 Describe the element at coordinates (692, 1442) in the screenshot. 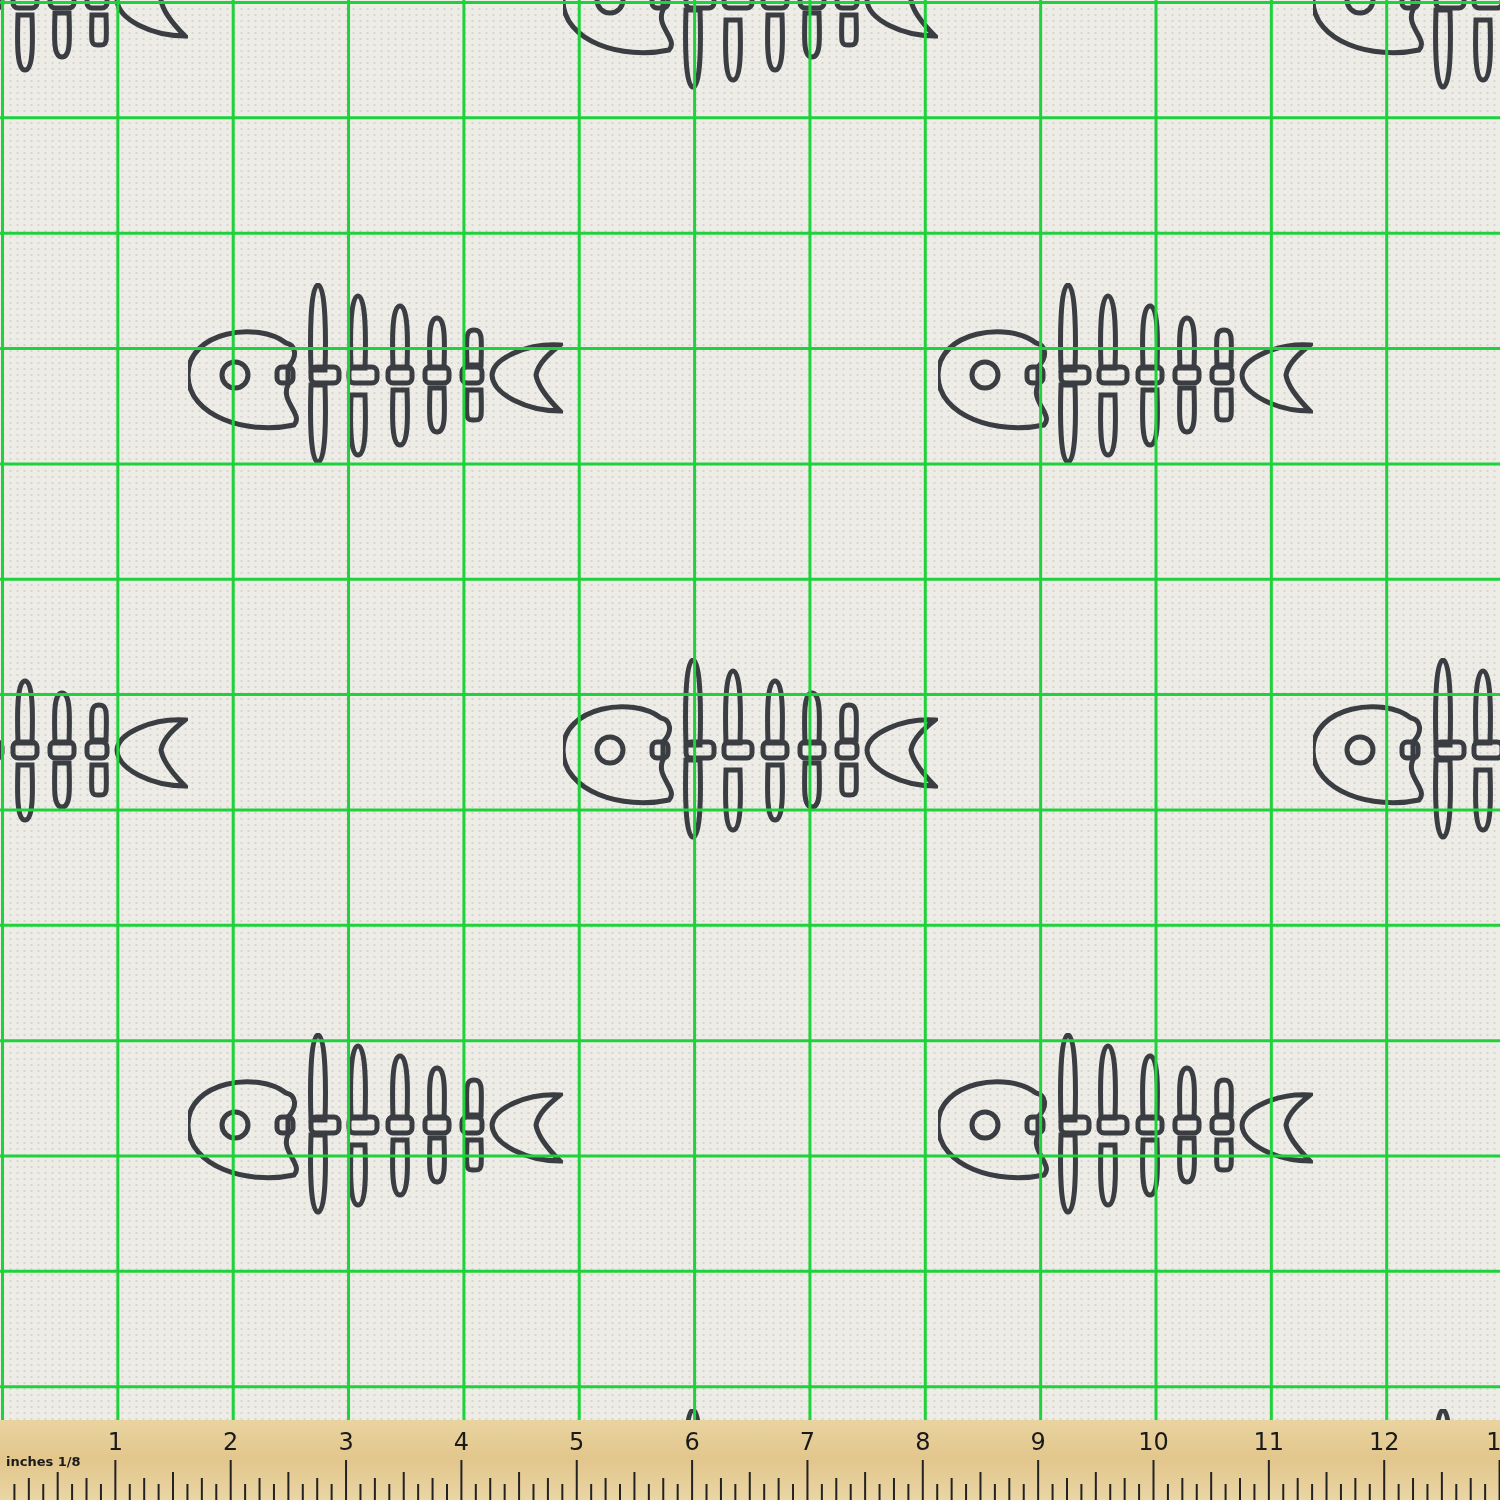

I see `ruler-number: 6` at that location.